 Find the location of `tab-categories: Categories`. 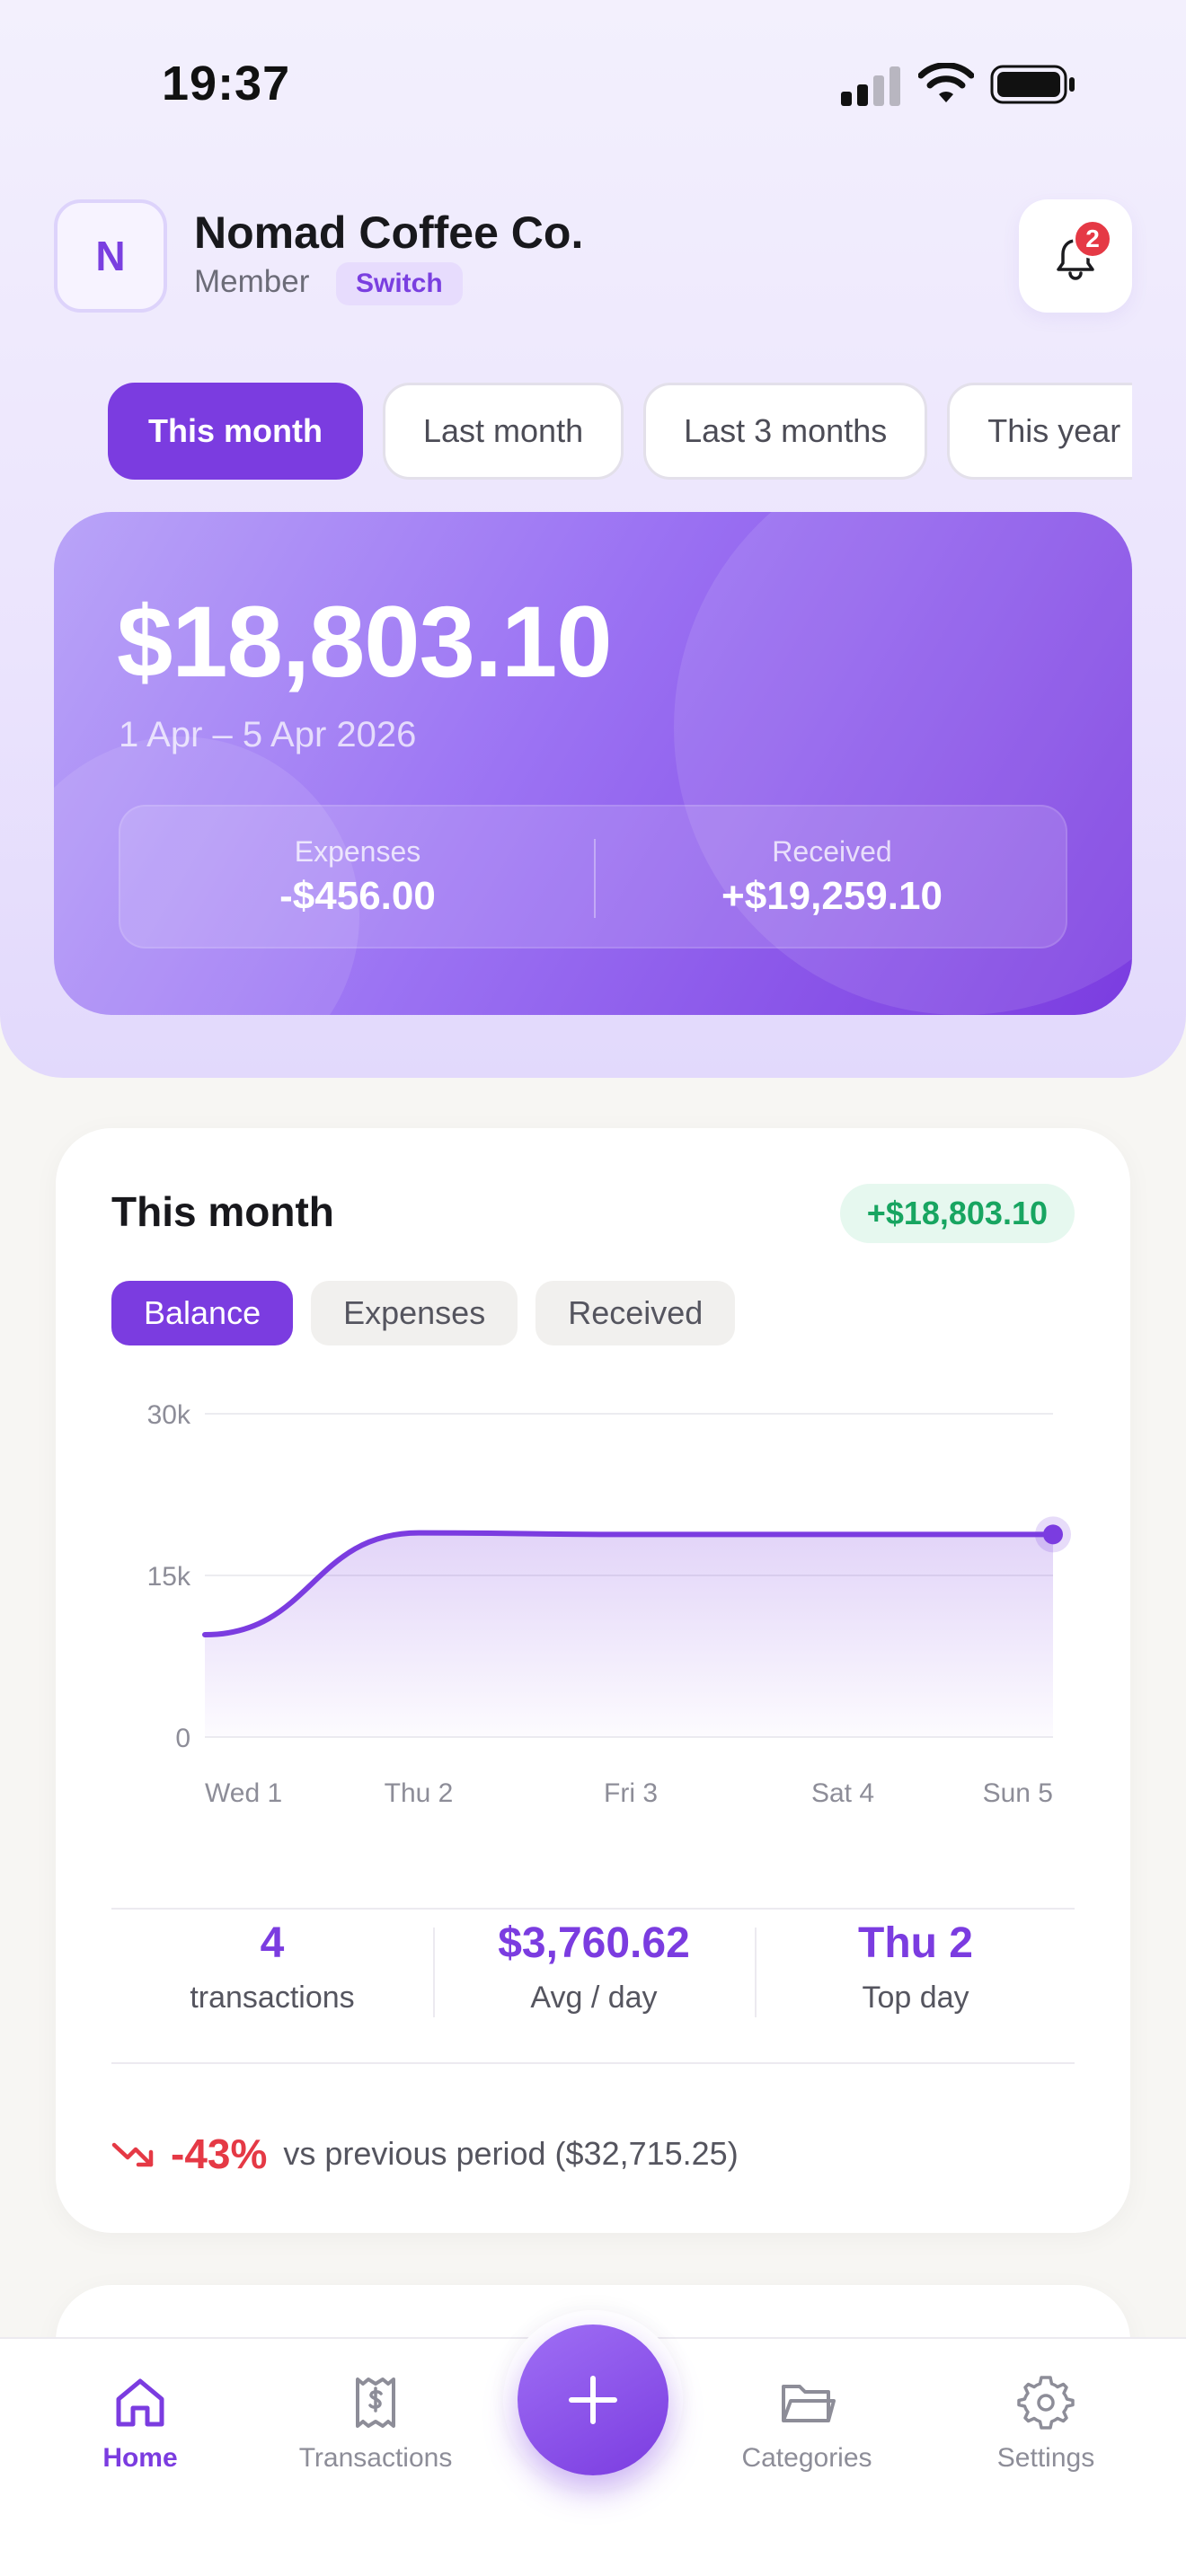

tab-categories: Categories is located at coordinates (807, 2422).